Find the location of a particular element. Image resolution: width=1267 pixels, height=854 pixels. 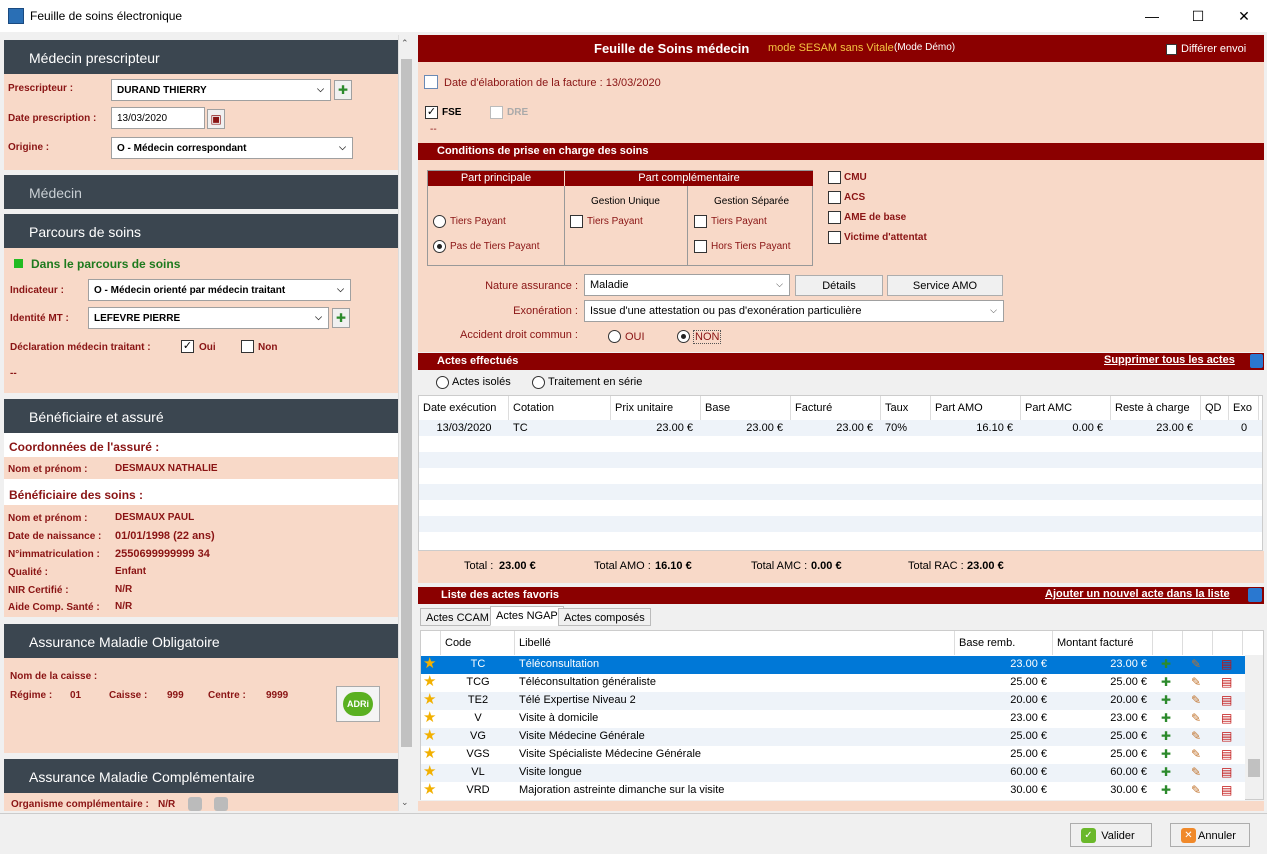

close-button: ✕ is located at coordinates (1244, 16).